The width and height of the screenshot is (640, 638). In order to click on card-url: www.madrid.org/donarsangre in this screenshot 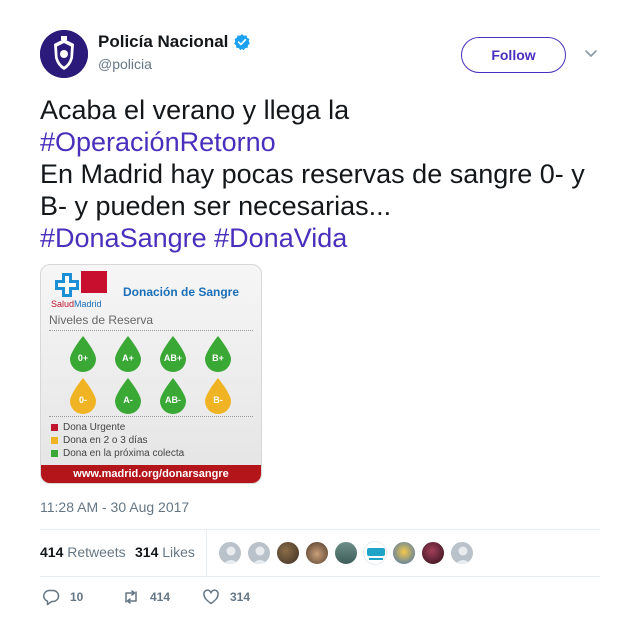, I will do `click(151, 474)`.